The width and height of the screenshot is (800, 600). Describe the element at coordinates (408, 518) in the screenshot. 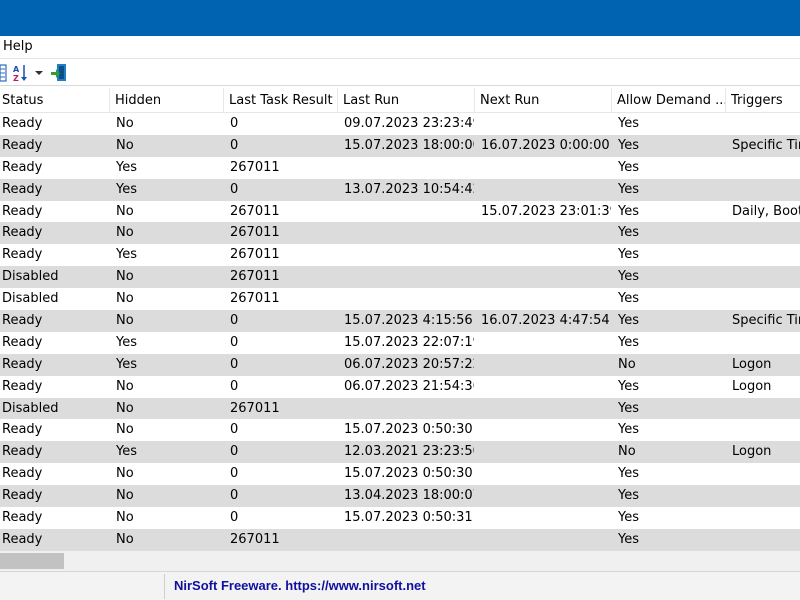

I see `cell-last-run: 15.07.2023 0:50:31` at that location.